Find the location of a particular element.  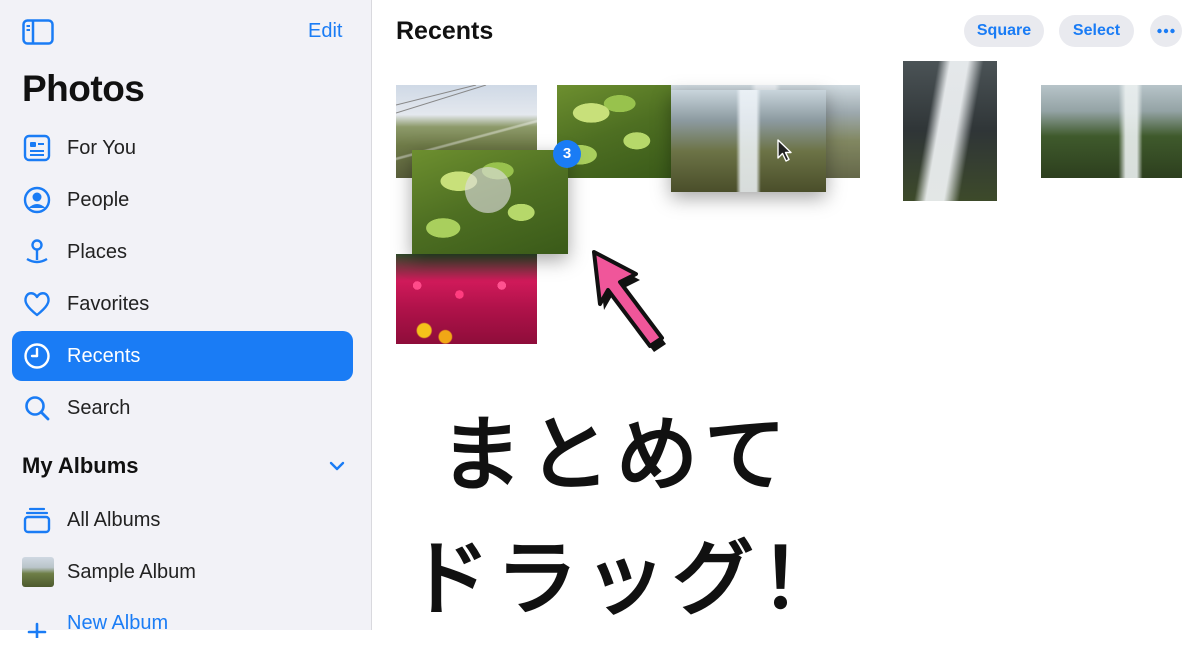

for-you-icon is located at coordinates (37, 148).